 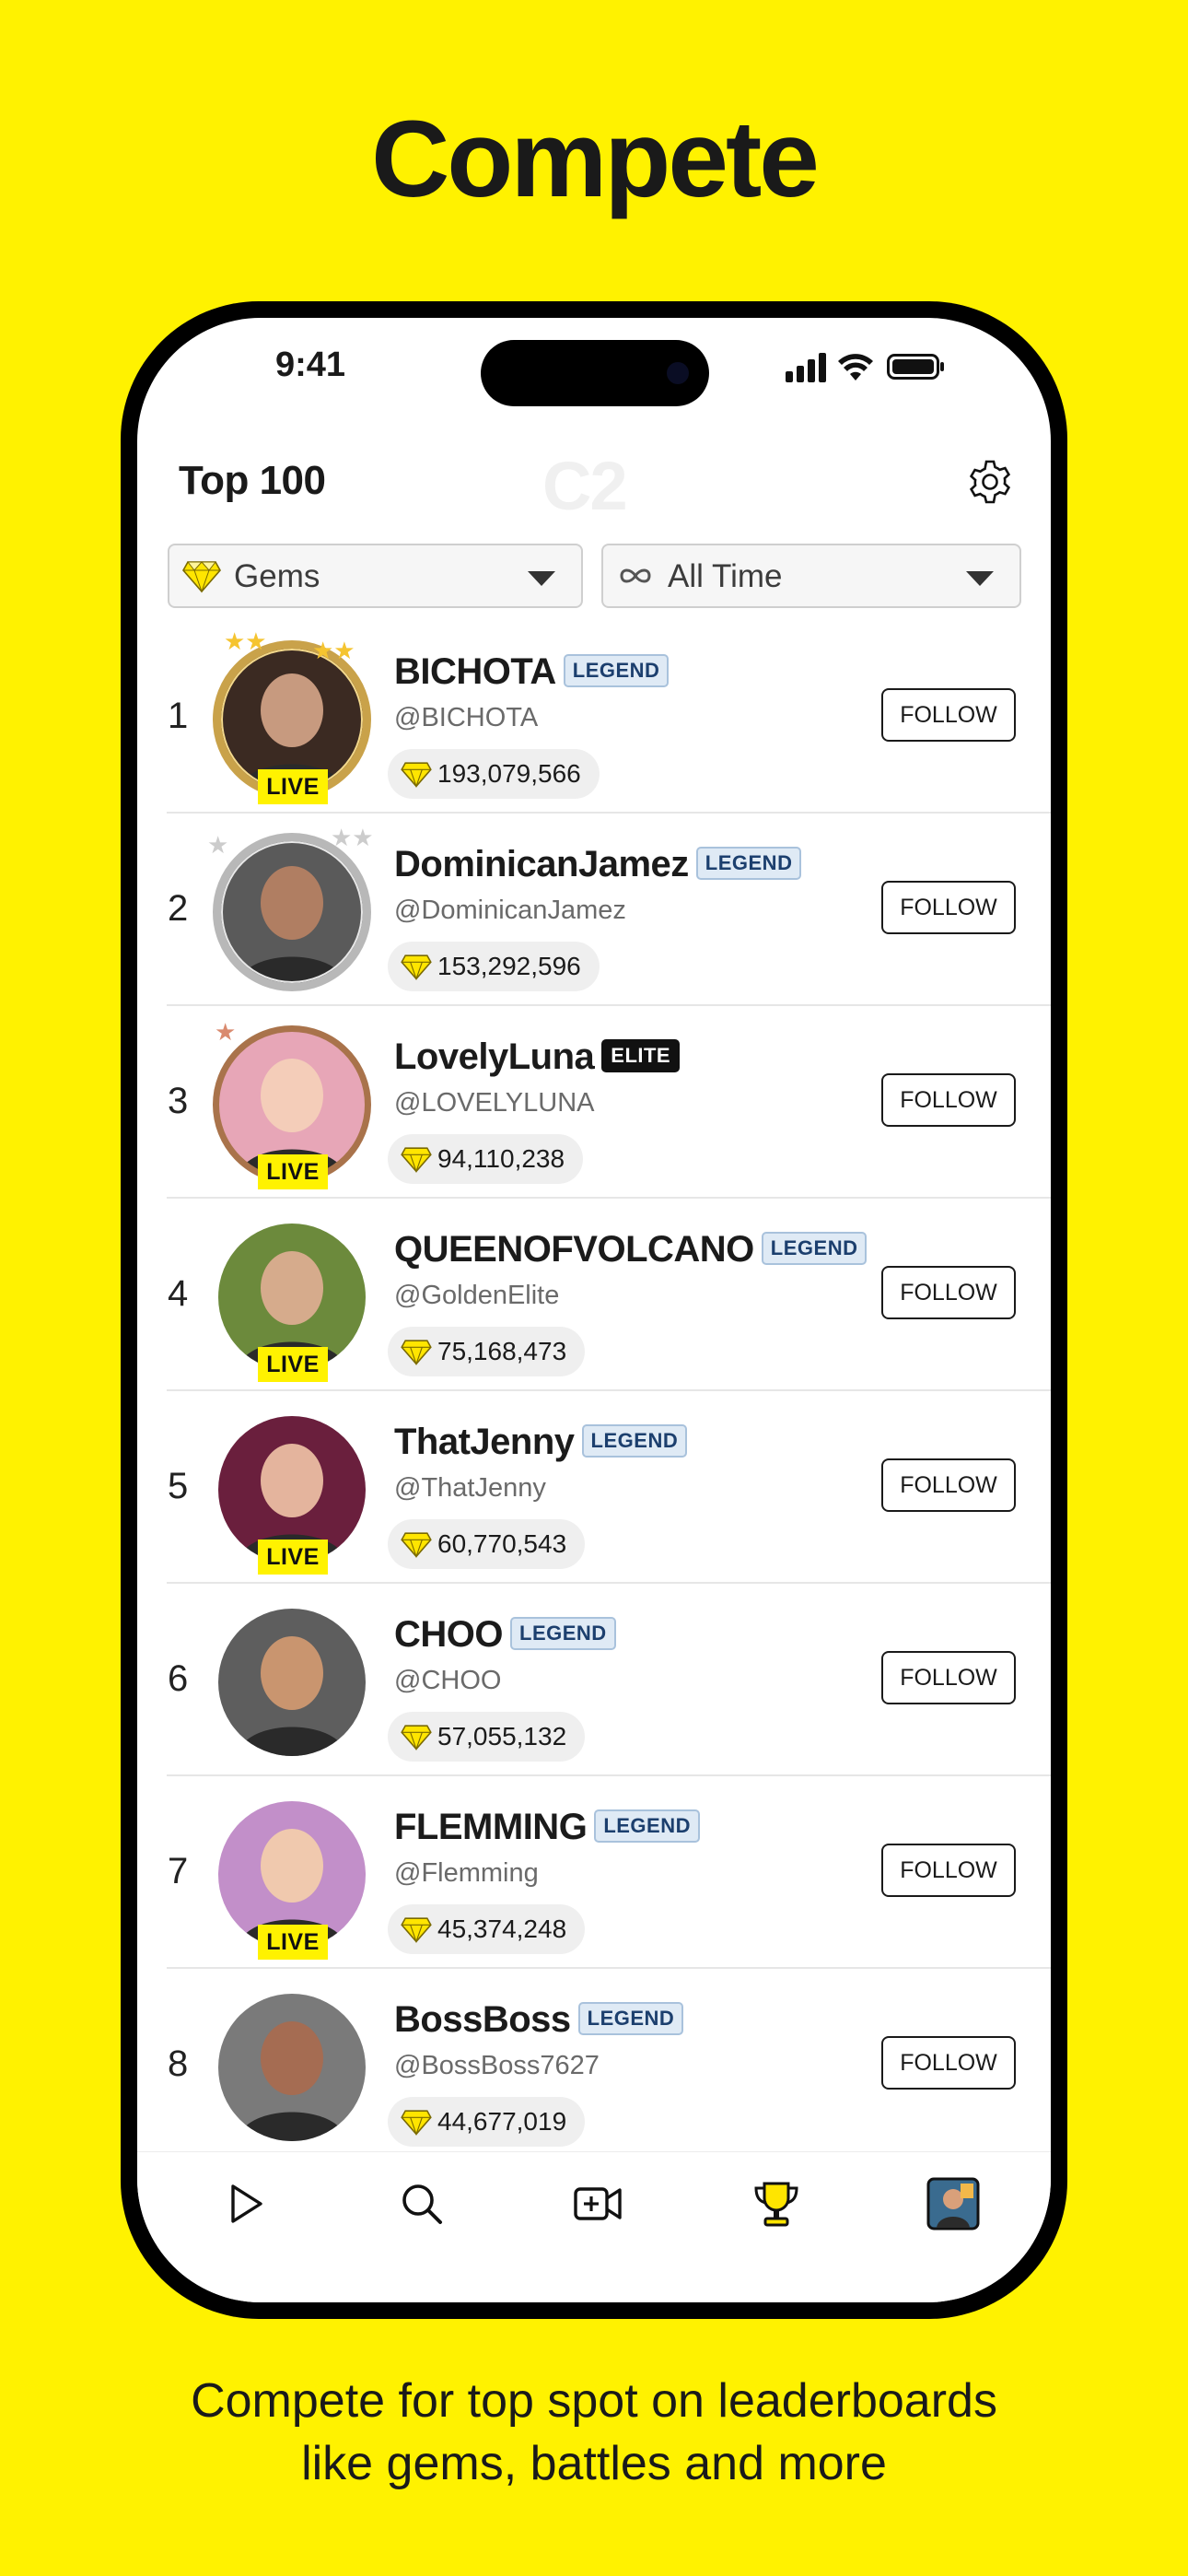 What do you see at coordinates (277, 576) in the screenshot?
I see `metric-dropdown-label: Gems` at bounding box center [277, 576].